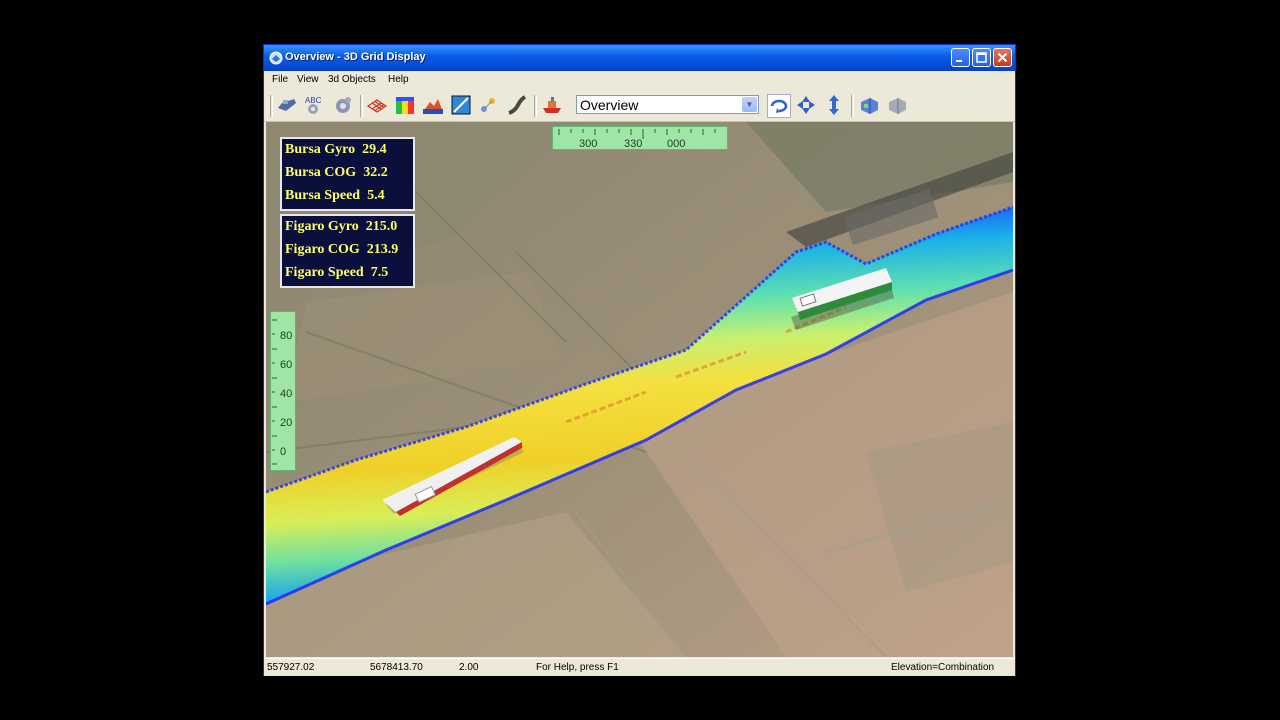  What do you see at coordinates (271, 106) in the screenshot?
I see `toolbar-grip` at bounding box center [271, 106].